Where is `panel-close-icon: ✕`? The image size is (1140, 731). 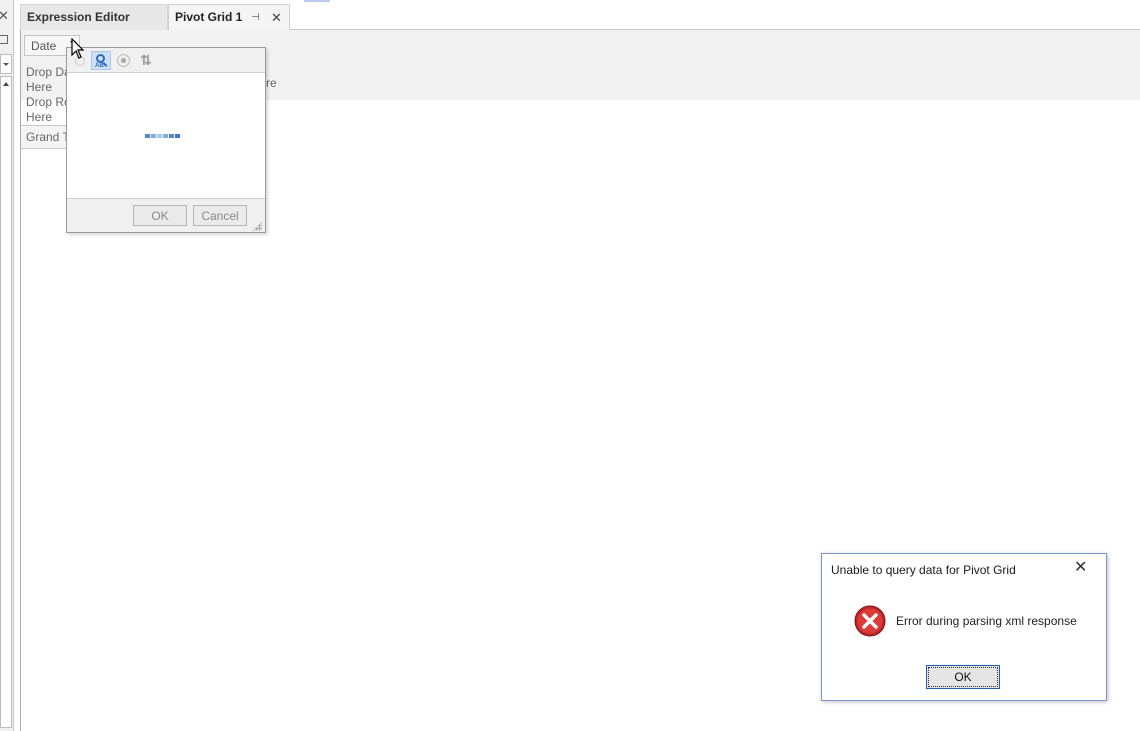 panel-close-icon: ✕ is located at coordinates (4, 15).